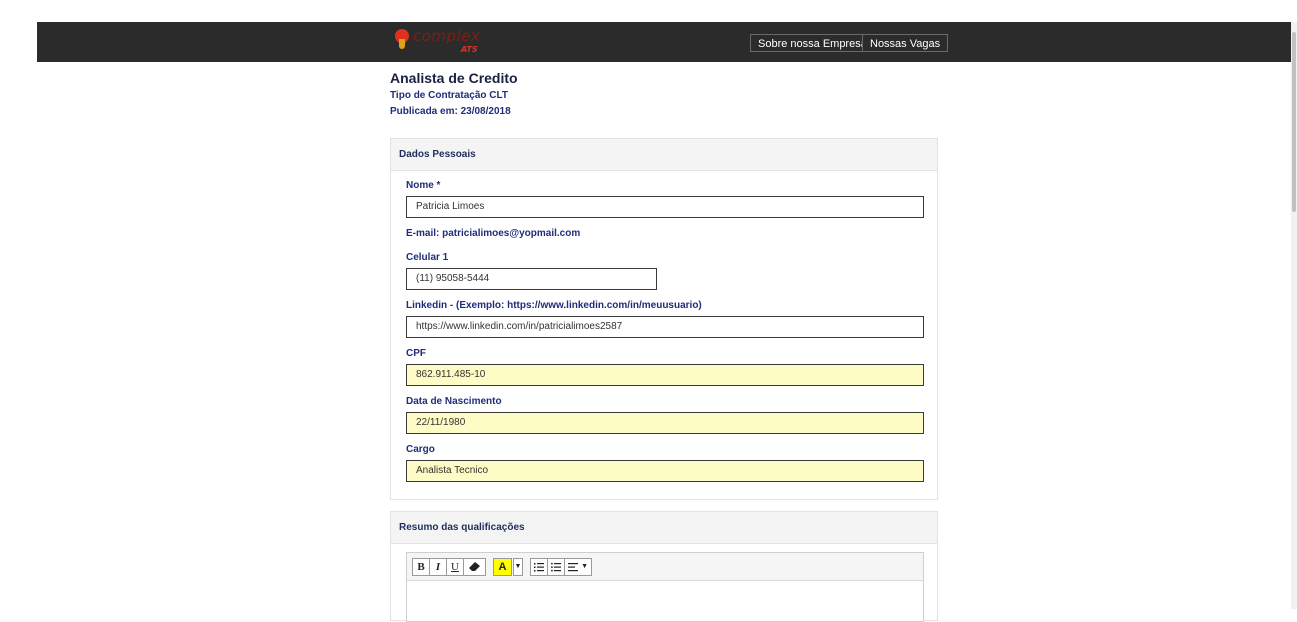 The width and height of the screenshot is (1297, 622). Describe the element at coordinates (447, 36) in the screenshot. I see `logo-text: complex` at that location.